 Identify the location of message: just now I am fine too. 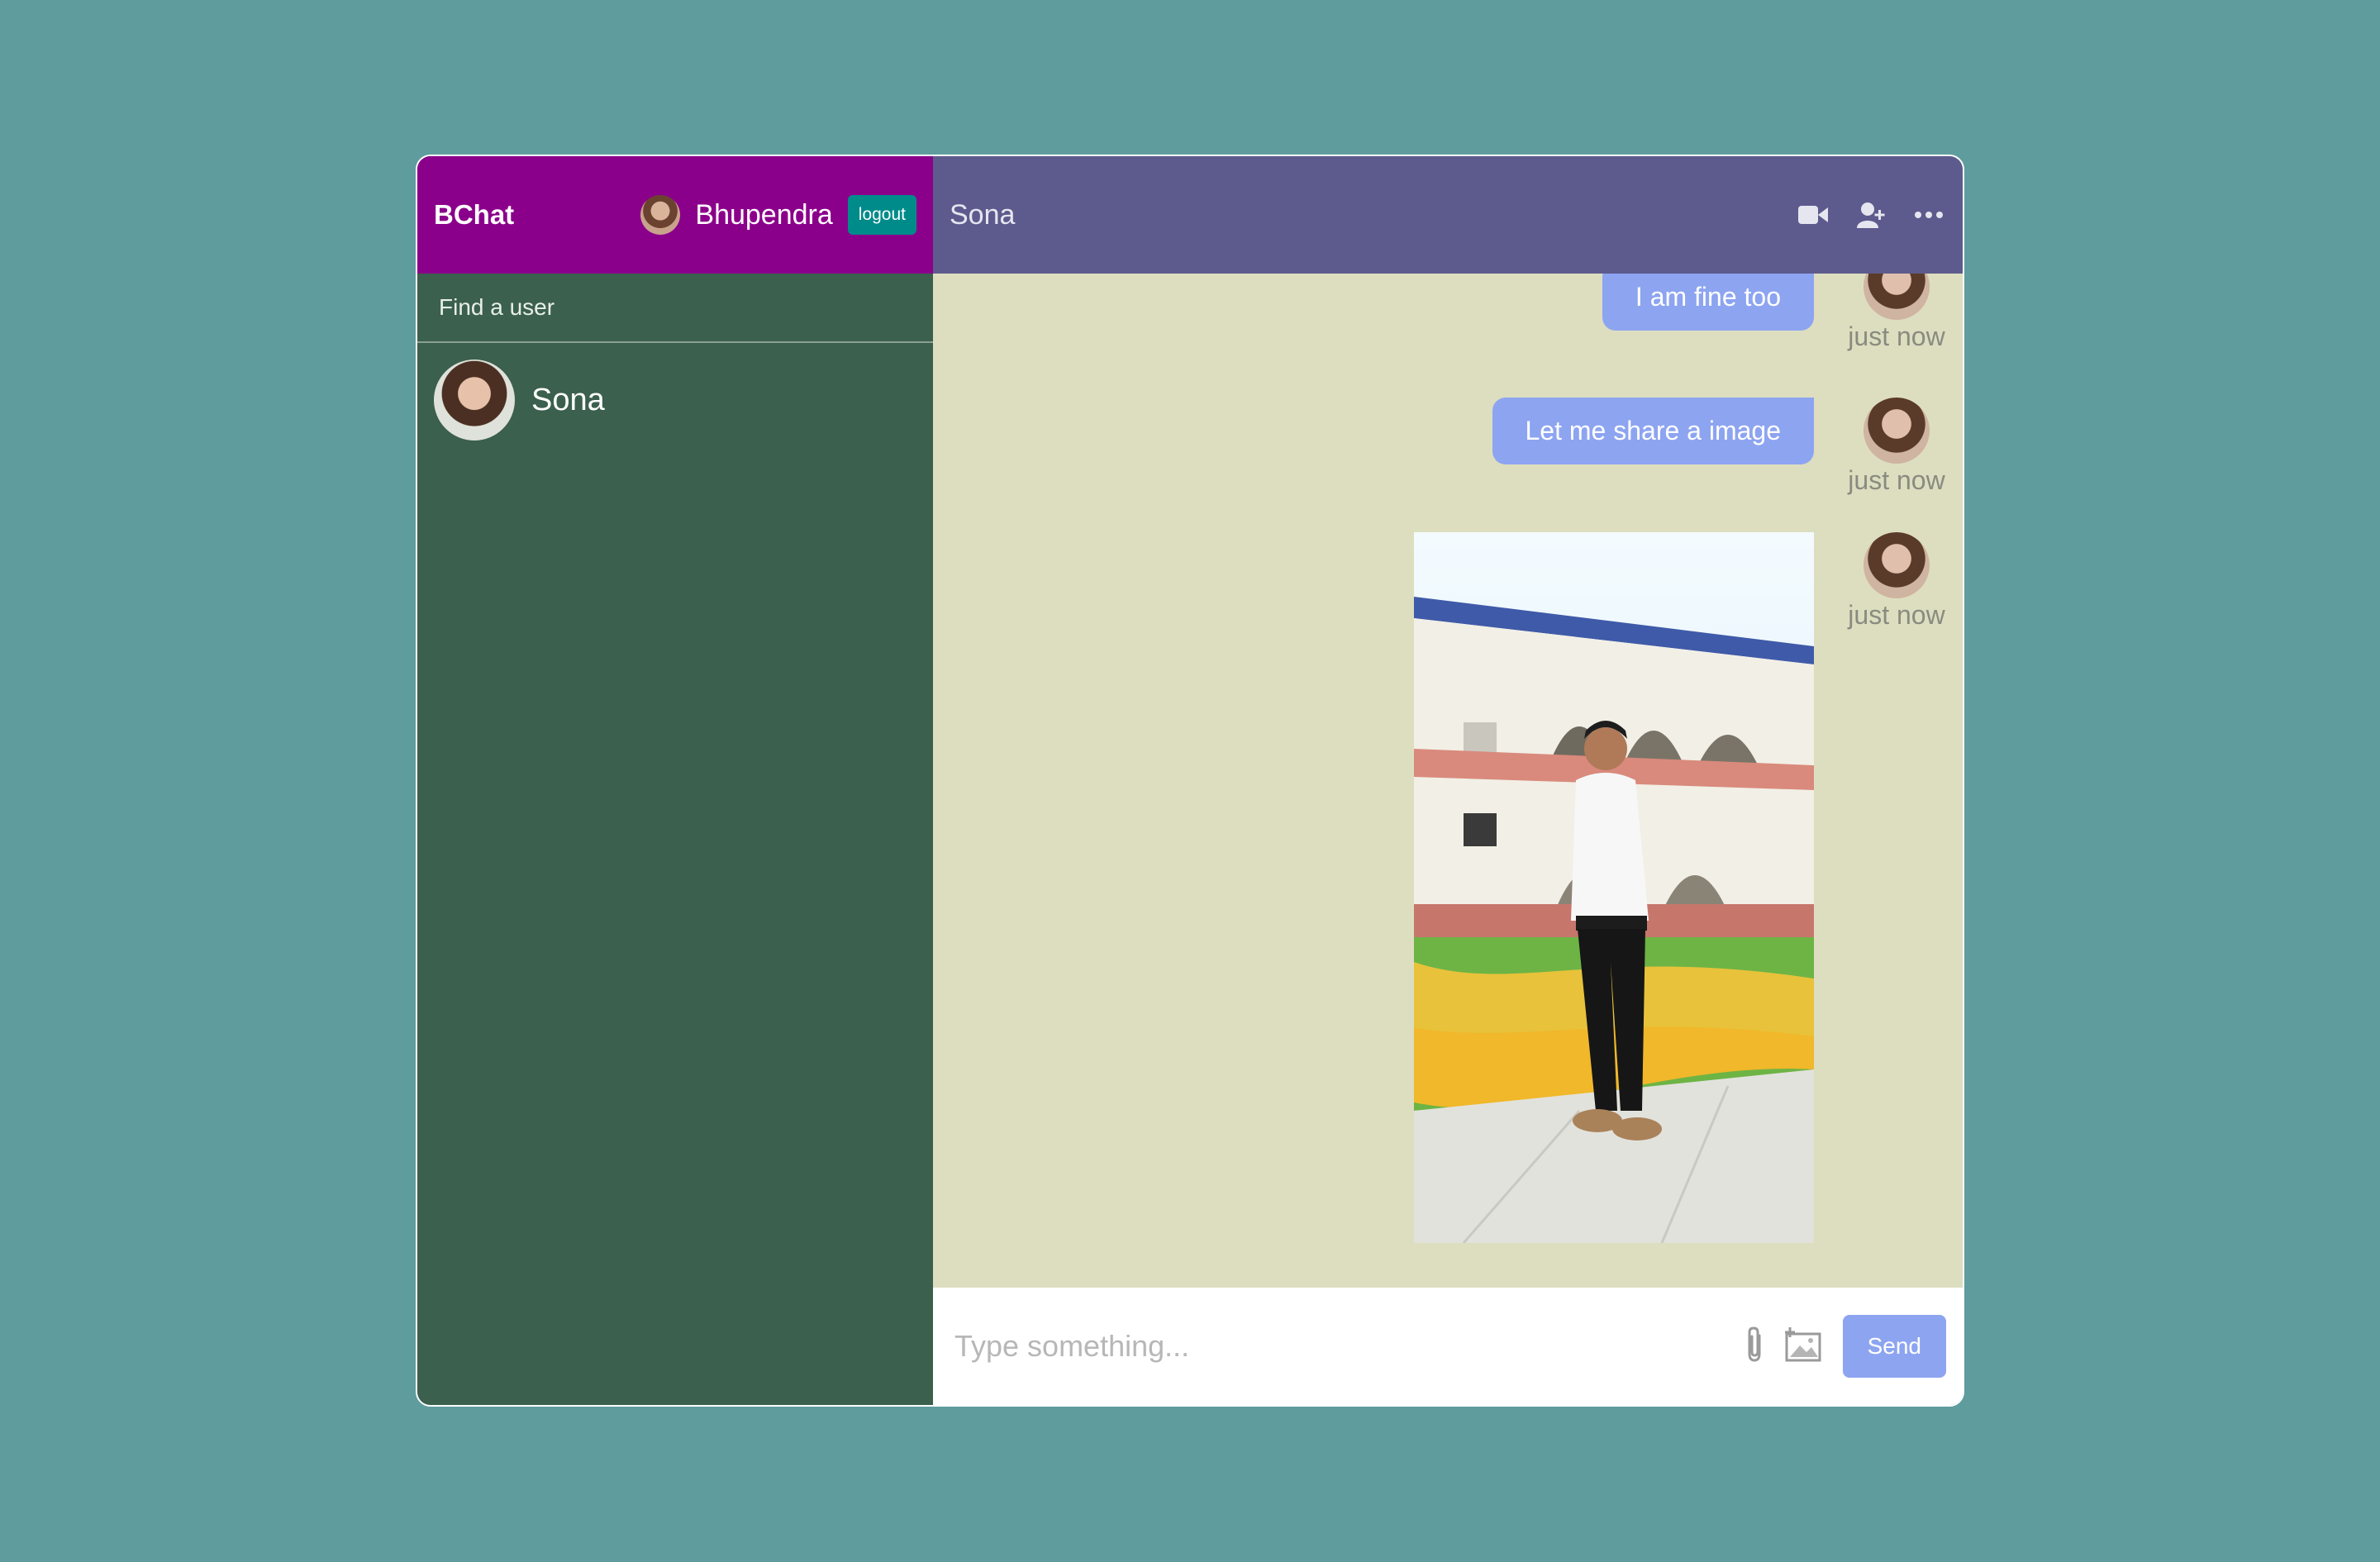
(1774, 313).